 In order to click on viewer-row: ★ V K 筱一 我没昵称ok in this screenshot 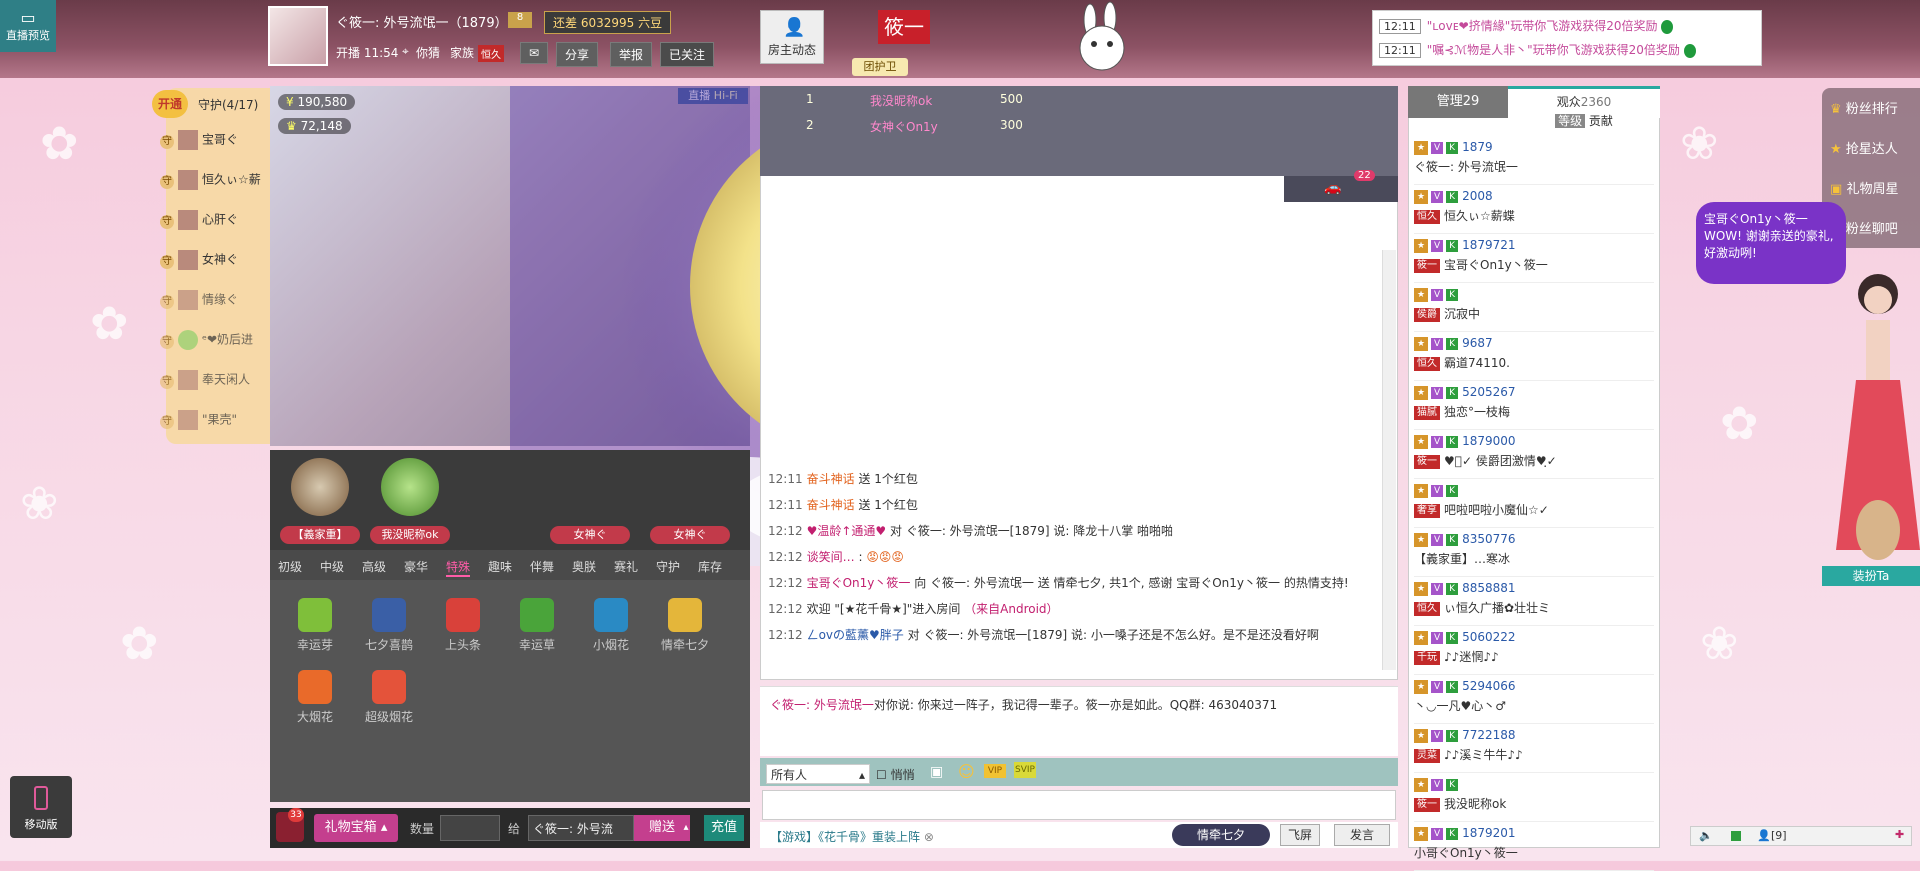, I will do `click(1534, 798)`.